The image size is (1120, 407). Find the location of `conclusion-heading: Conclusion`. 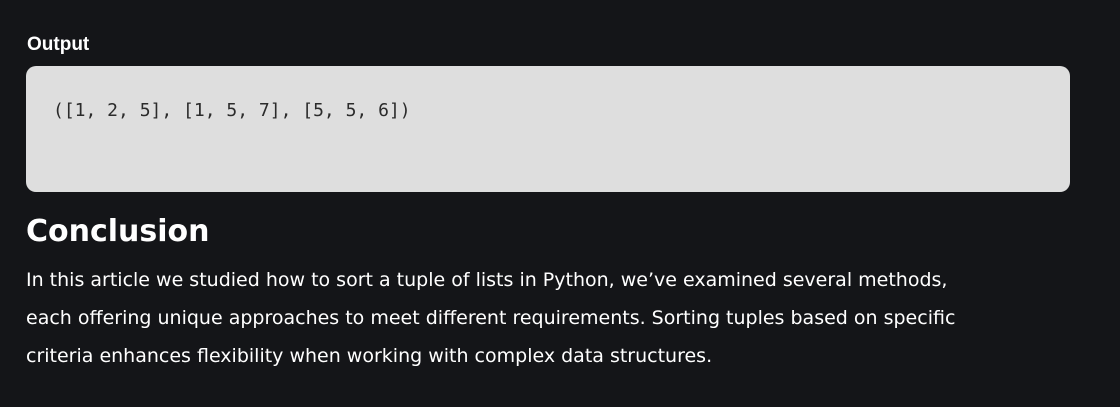

conclusion-heading: Conclusion is located at coordinates (118, 231).